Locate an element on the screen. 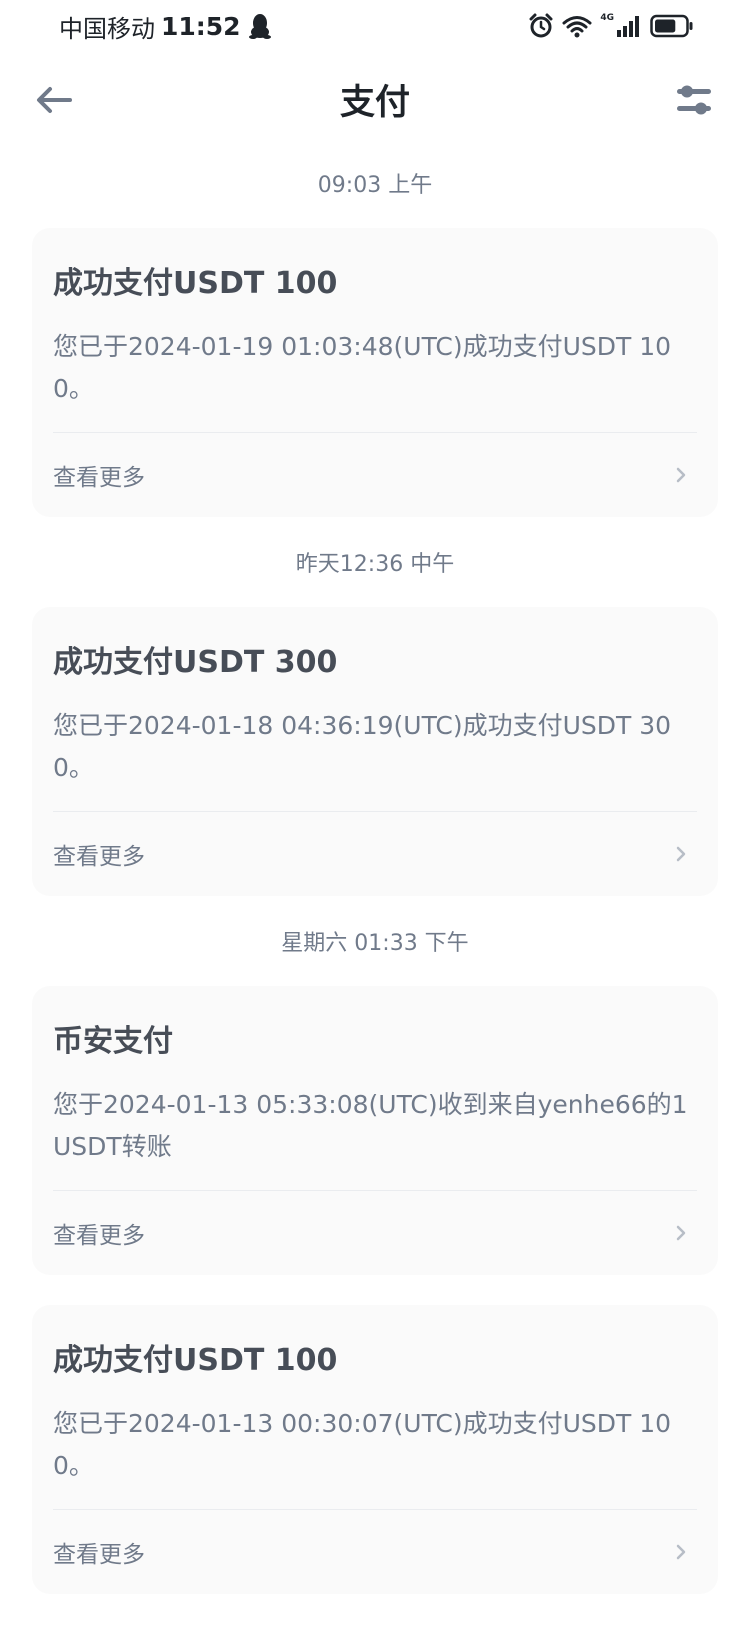  time-label: 09:03 上午 is located at coordinates (375, 185).